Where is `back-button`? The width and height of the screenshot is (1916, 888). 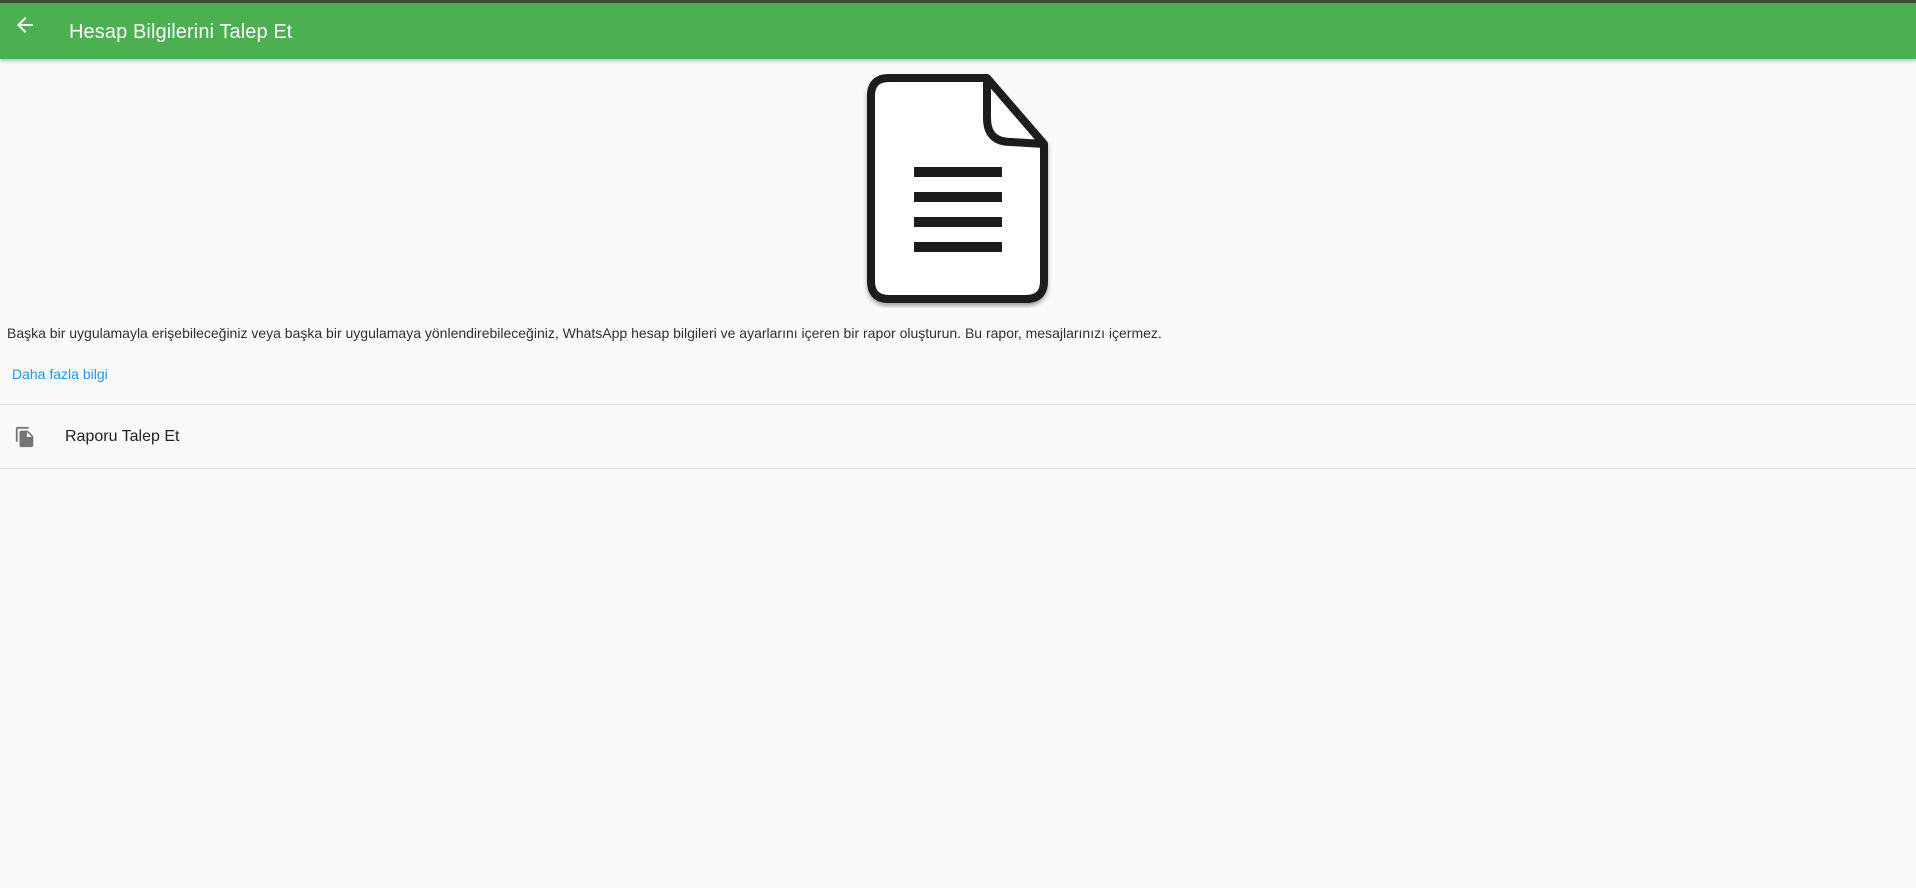
back-button is located at coordinates (25, 27).